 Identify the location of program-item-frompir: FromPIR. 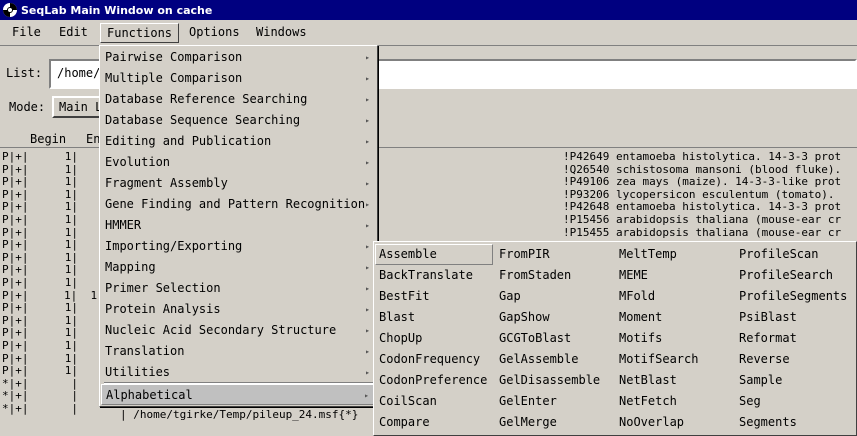
(554, 254).